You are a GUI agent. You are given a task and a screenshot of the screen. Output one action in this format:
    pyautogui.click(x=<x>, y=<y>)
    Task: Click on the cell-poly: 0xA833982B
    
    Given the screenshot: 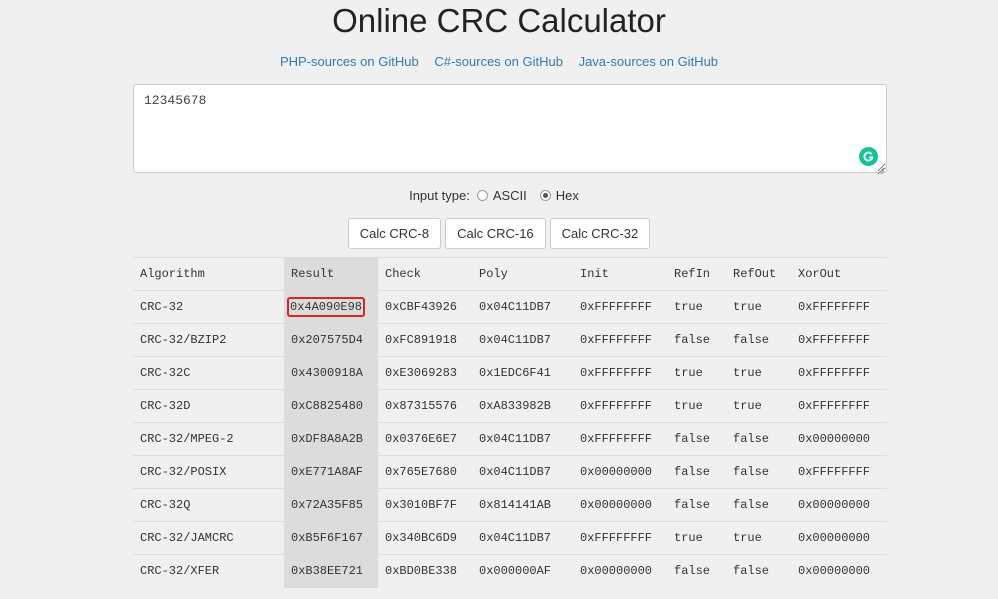 What is the action you would take?
    pyautogui.click(x=522, y=406)
    